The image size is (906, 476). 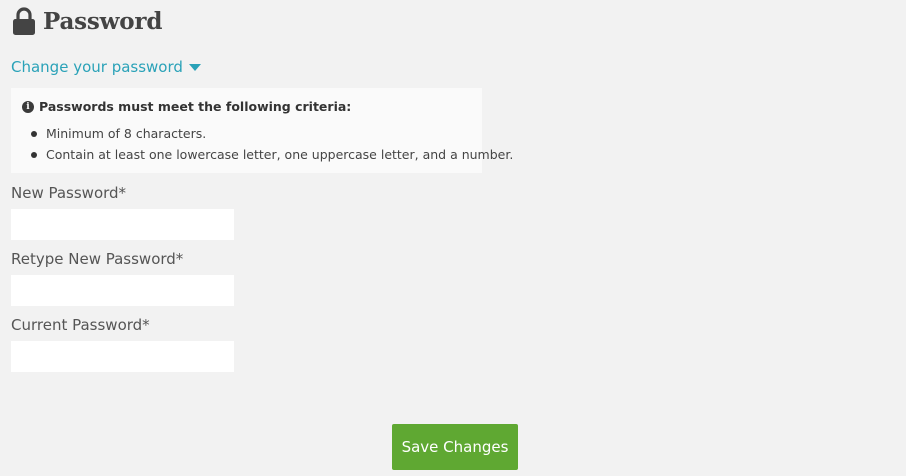 I want to click on change-password-link: Change your password, so click(x=97, y=67).